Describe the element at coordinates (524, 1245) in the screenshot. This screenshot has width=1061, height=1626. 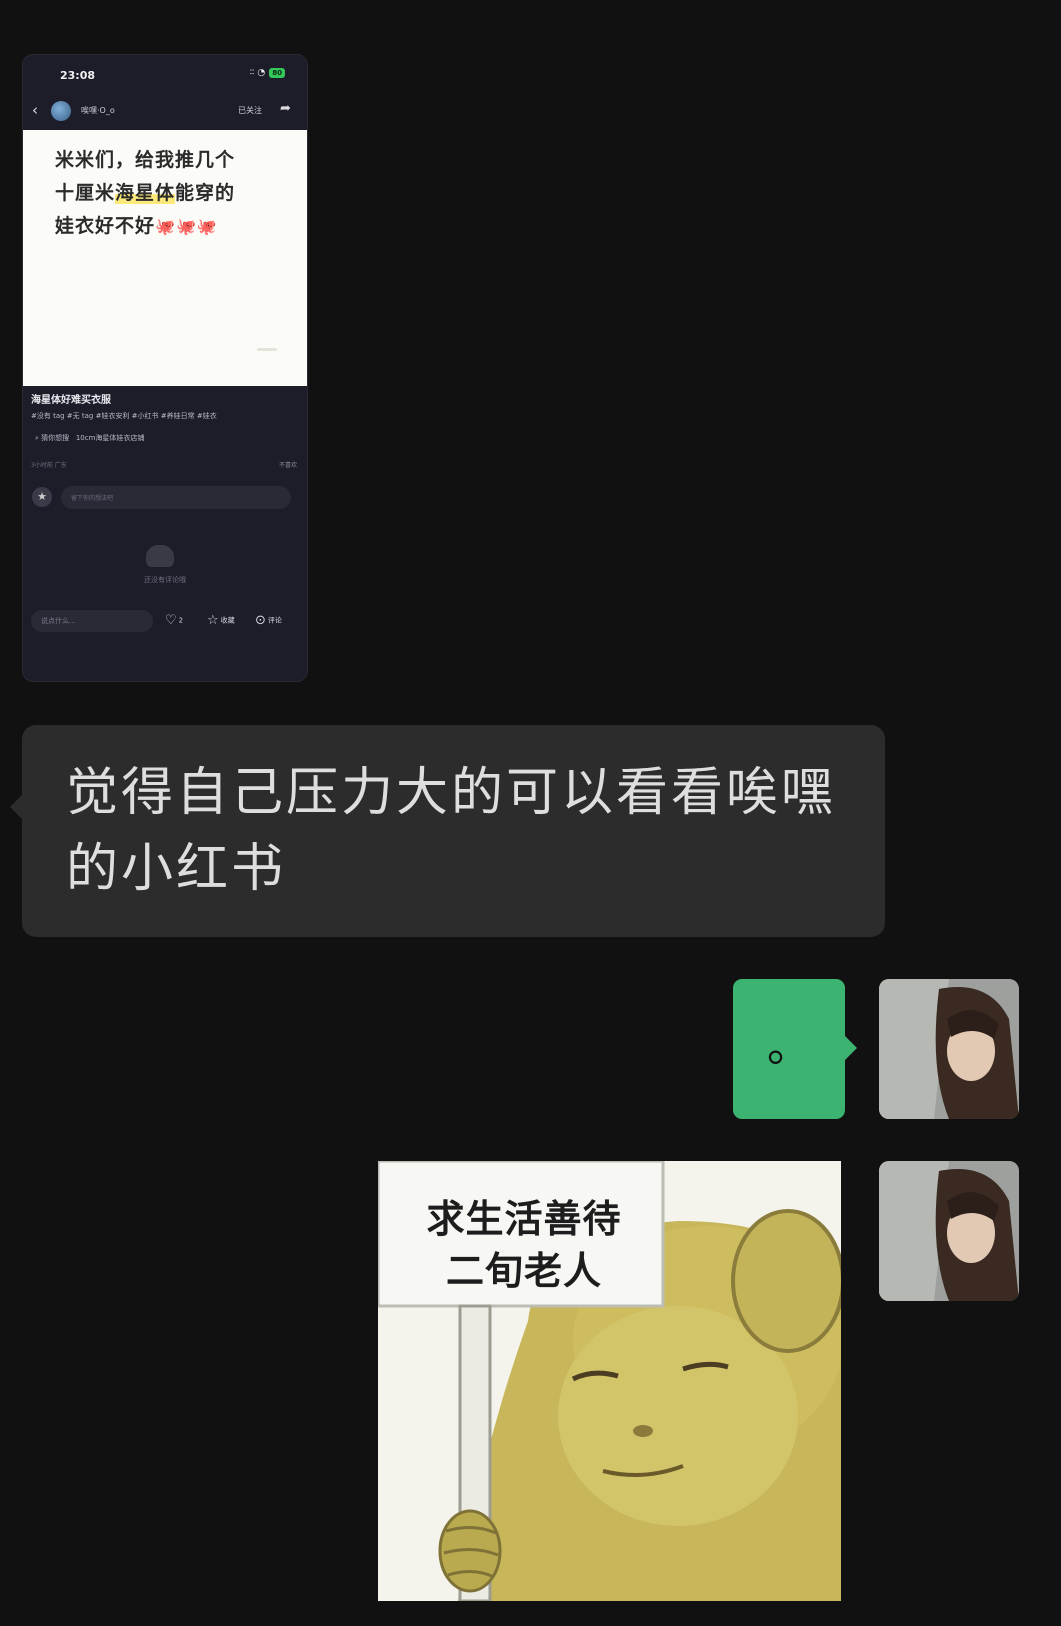
I see `sticker-caption: 求生活善待 二旬老人` at that location.